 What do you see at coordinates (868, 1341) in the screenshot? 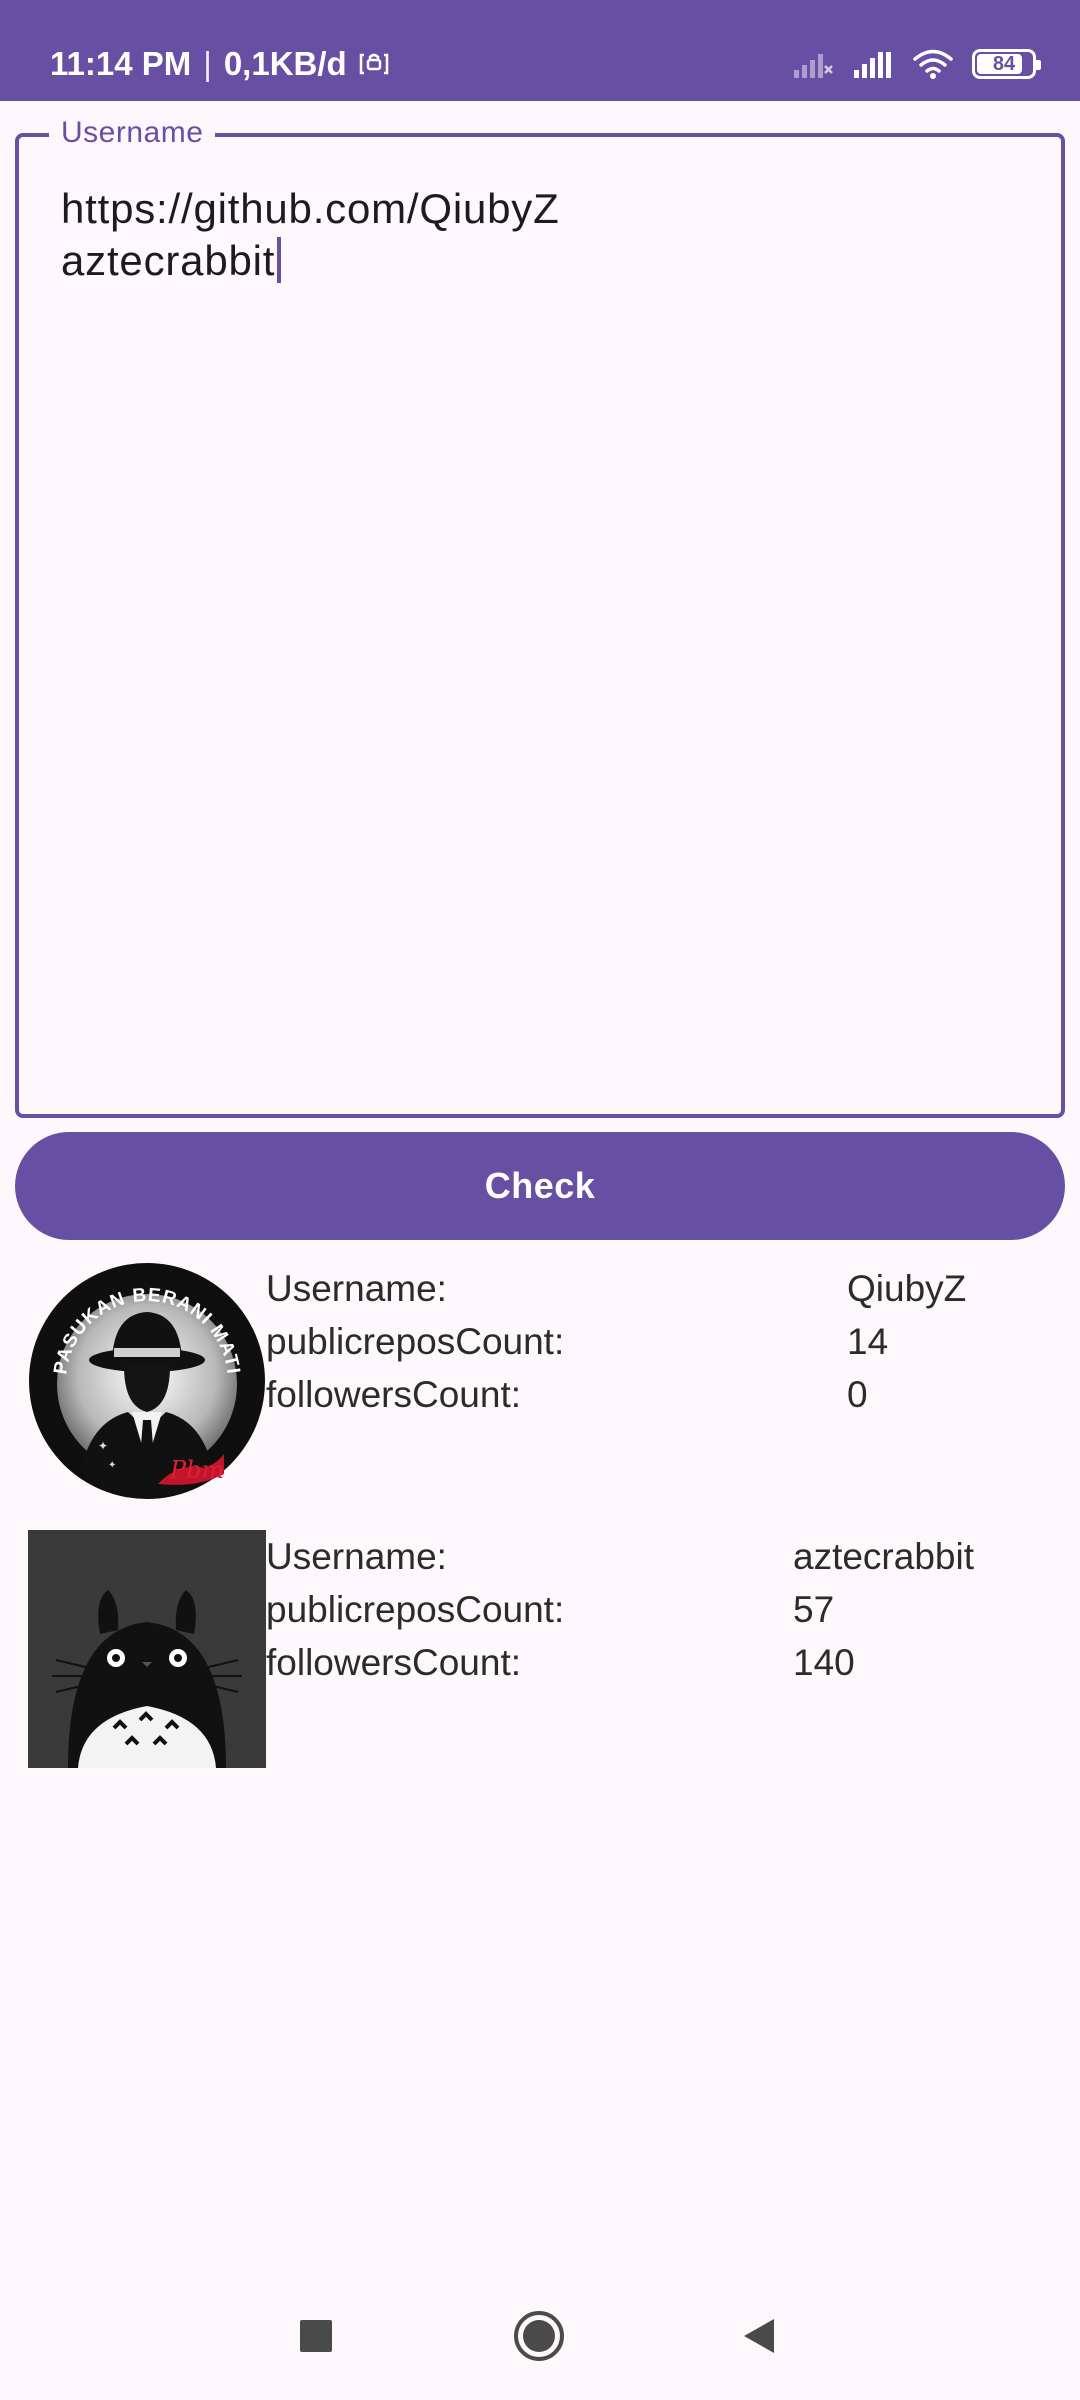
I see `repos-value: 14` at bounding box center [868, 1341].